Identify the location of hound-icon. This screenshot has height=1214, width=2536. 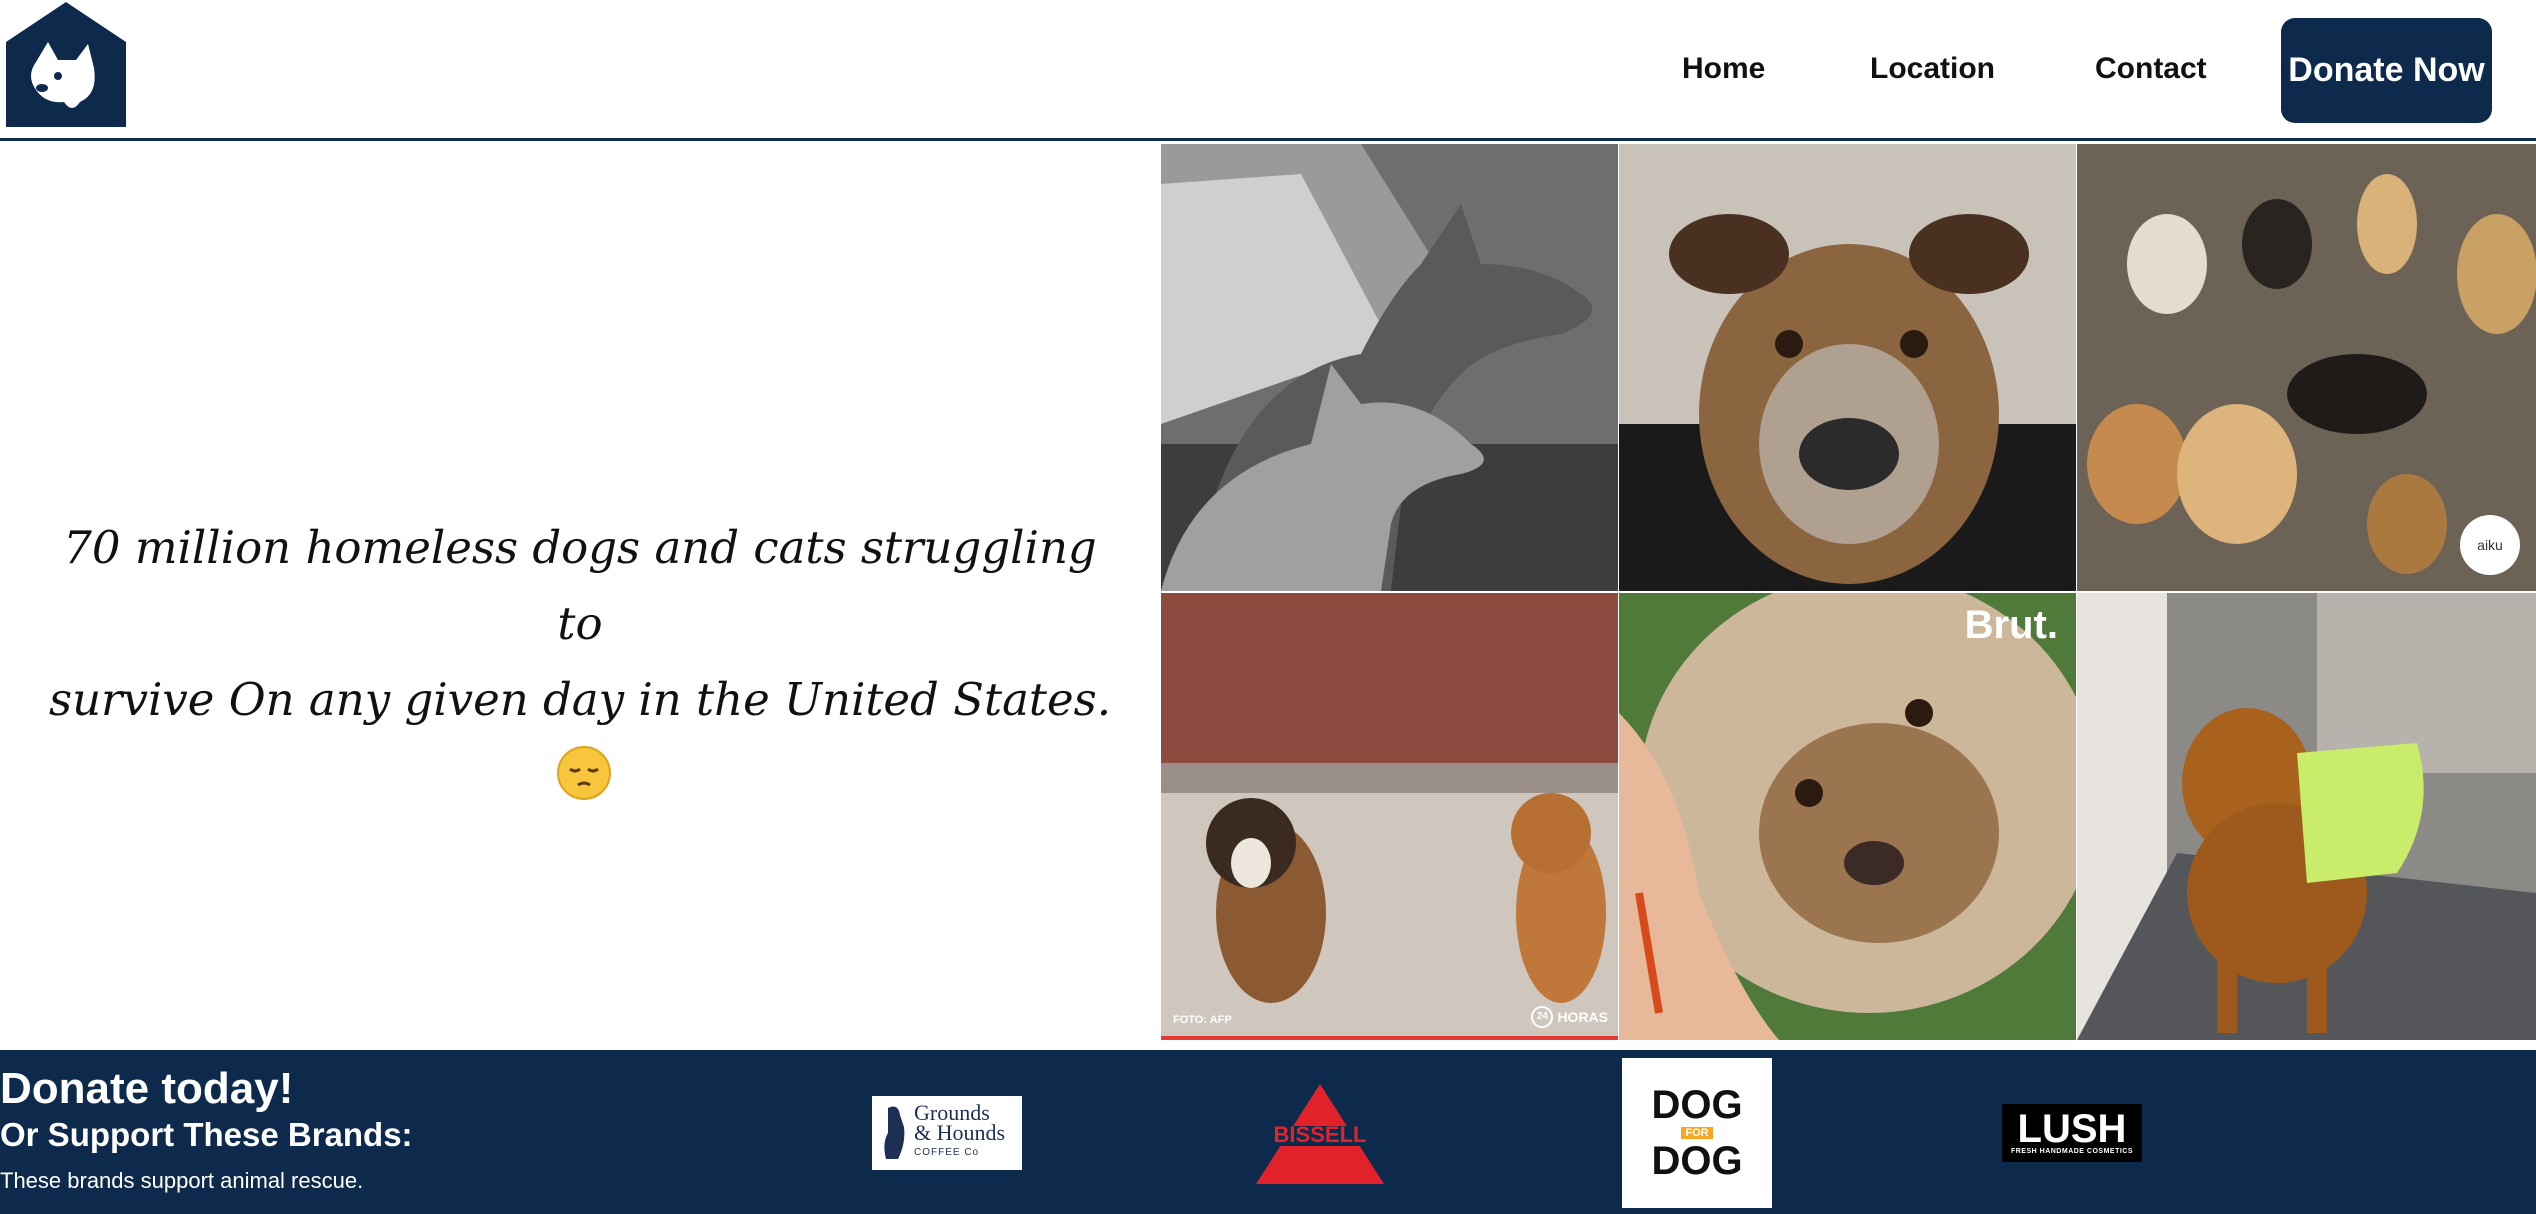
(894, 1132).